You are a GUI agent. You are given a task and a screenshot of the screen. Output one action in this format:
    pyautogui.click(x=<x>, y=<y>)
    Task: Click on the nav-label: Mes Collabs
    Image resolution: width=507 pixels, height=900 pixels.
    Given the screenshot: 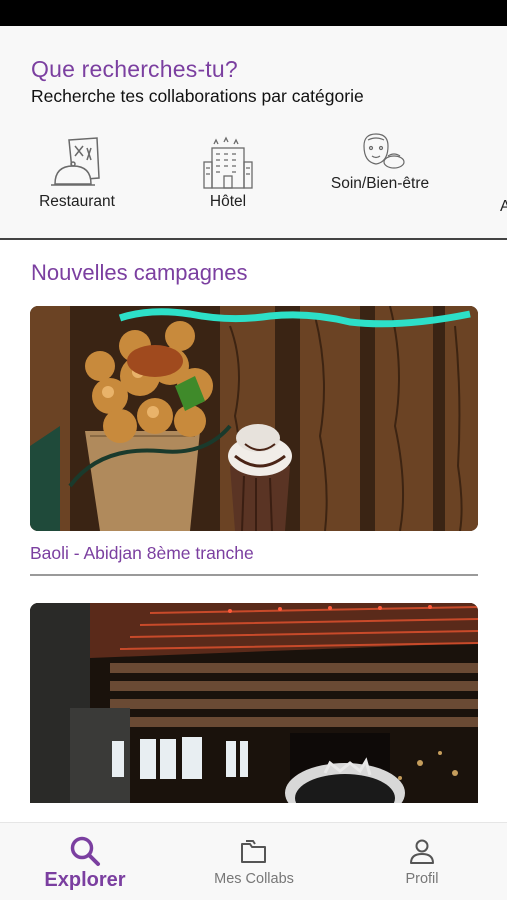 What is the action you would take?
    pyautogui.click(x=254, y=879)
    